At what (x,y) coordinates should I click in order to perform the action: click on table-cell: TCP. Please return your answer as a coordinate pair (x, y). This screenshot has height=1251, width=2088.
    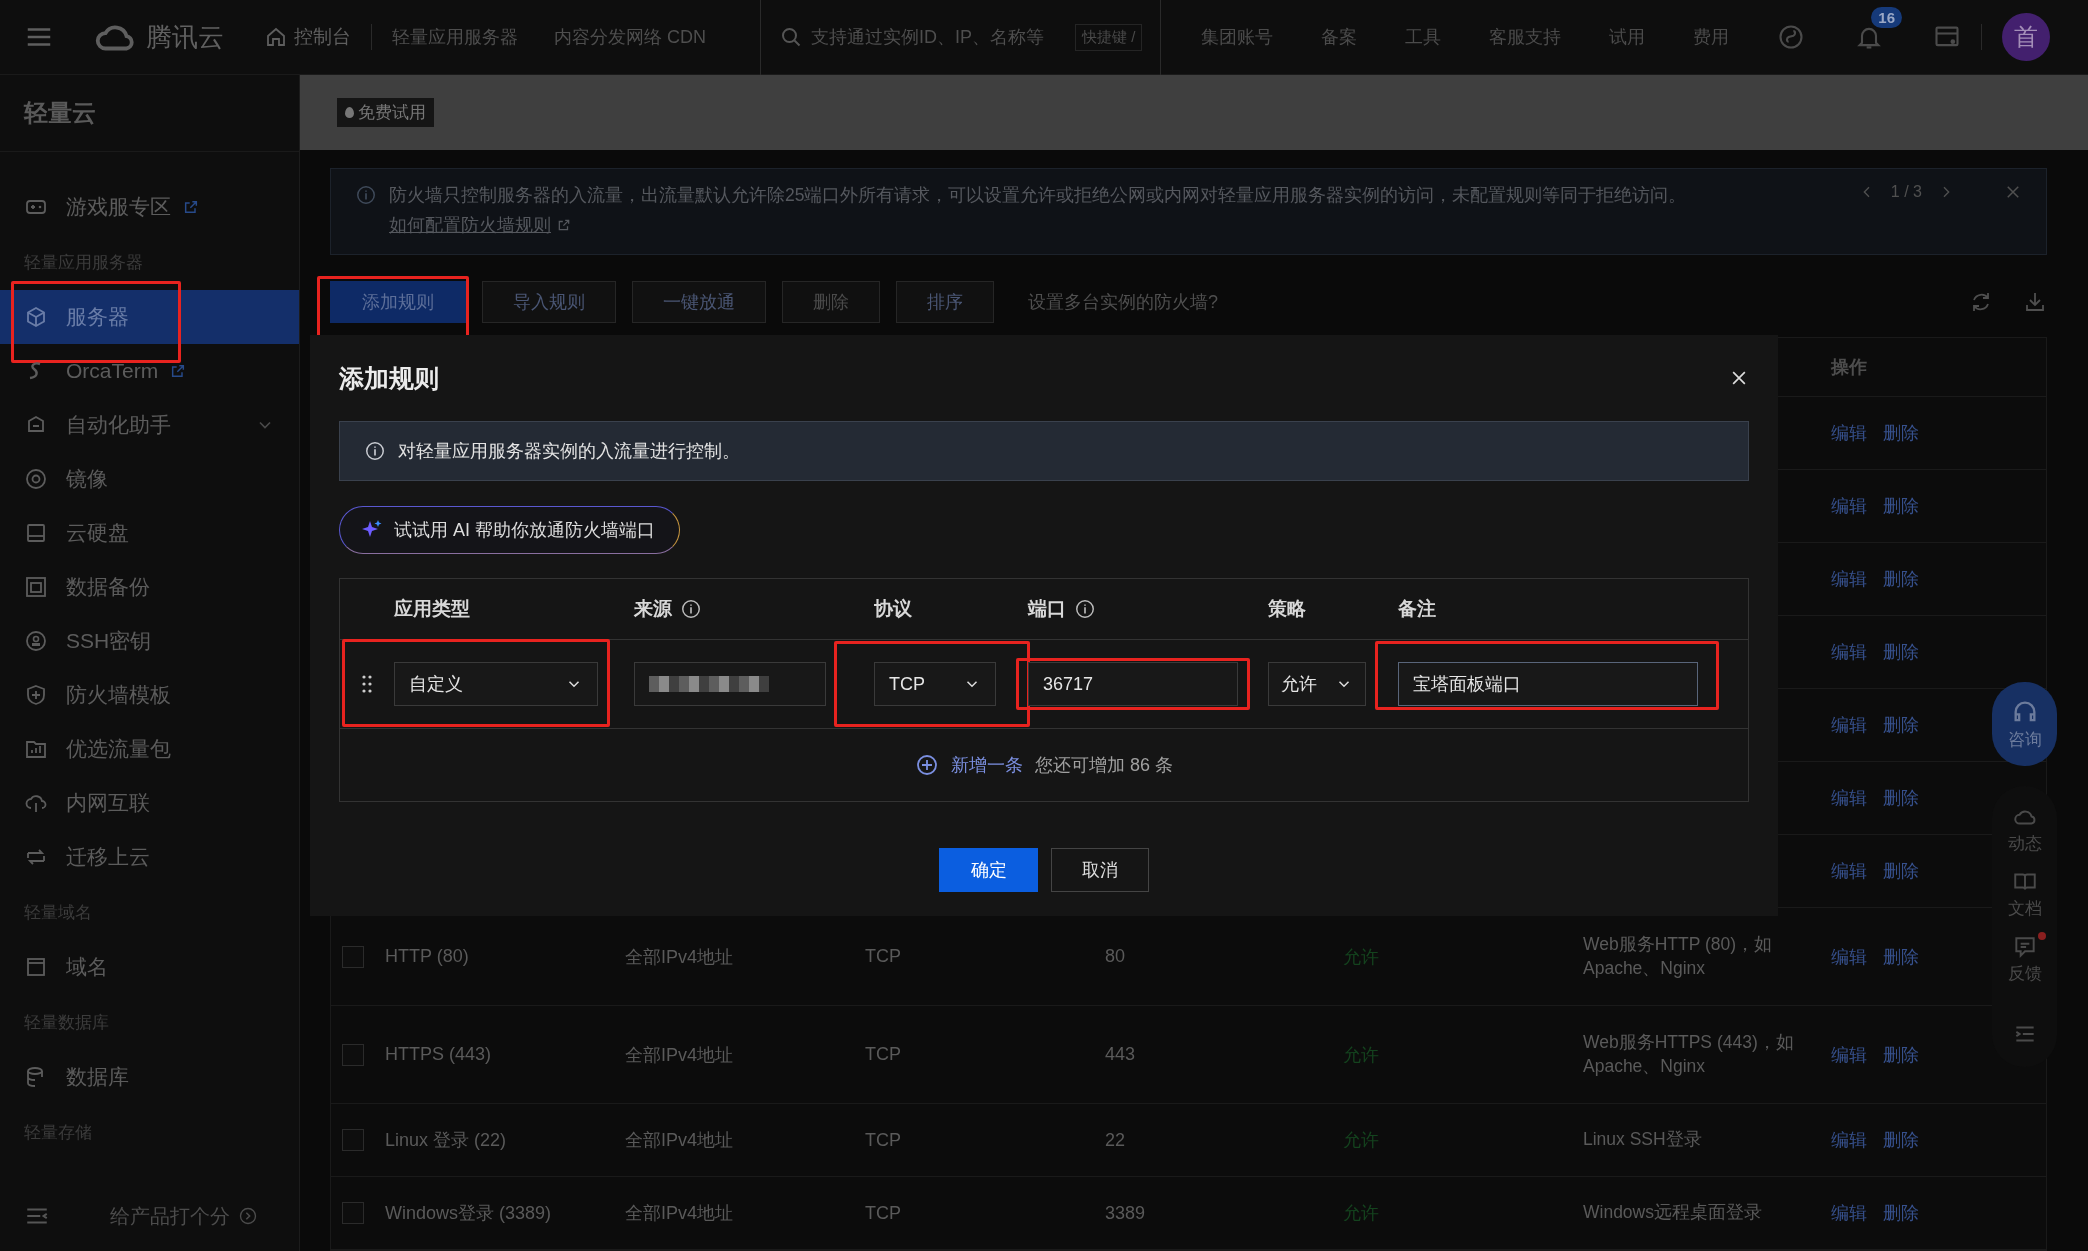
    Looking at the image, I should click on (883, 1054).